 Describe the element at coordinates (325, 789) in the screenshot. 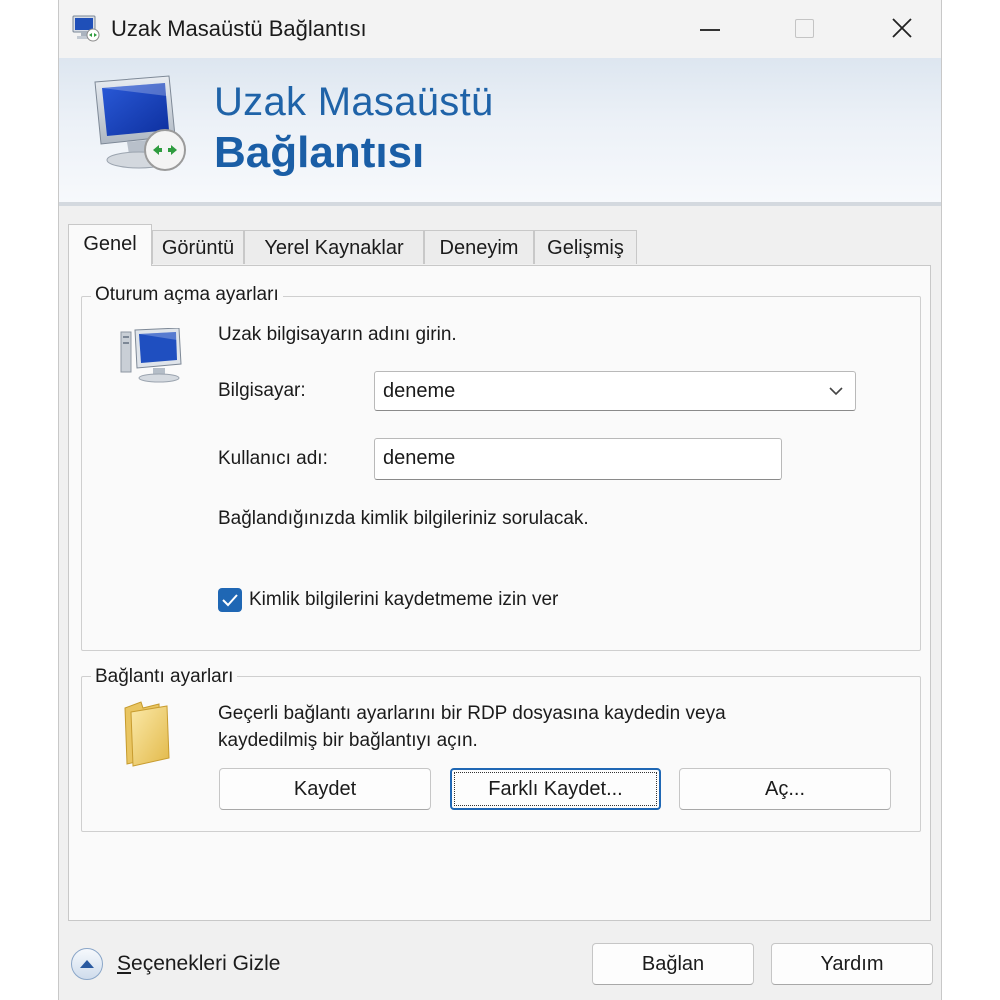

I see `save-button: Kaydet` at that location.